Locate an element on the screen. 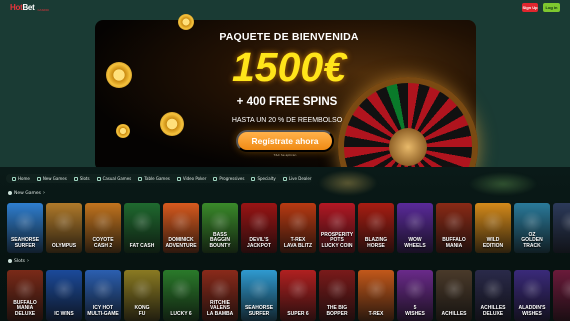 This screenshot has width=570, height=321. game-tile: KONG FU is located at coordinates (142, 295).